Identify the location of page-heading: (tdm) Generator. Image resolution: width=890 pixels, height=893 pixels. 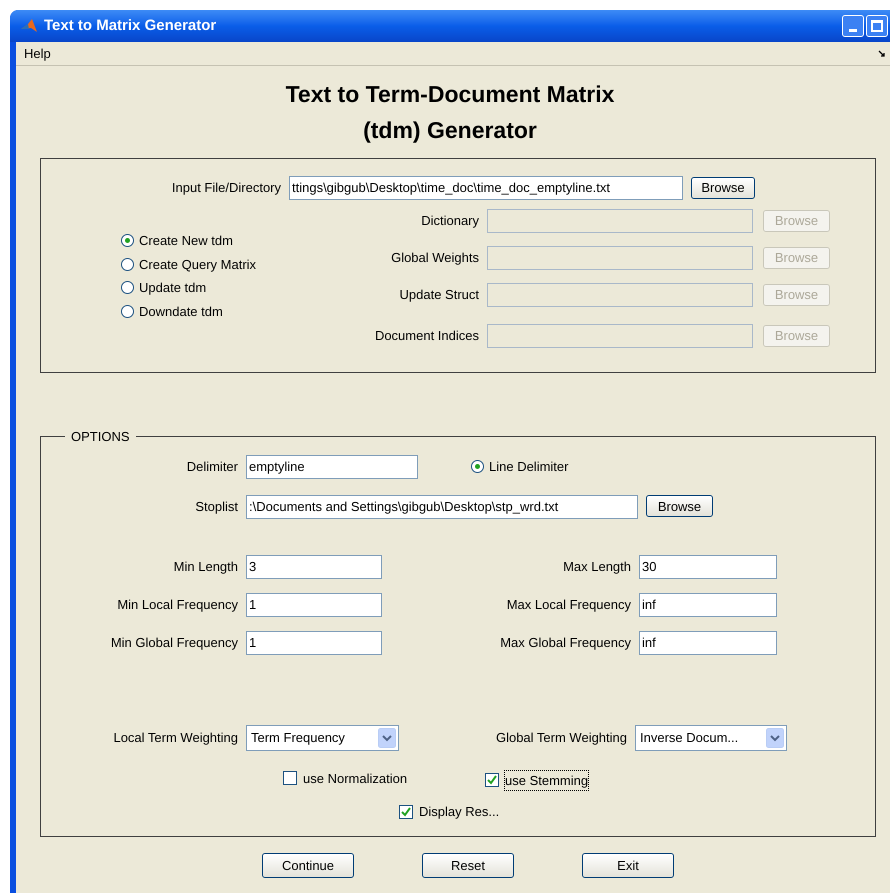
(450, 130).